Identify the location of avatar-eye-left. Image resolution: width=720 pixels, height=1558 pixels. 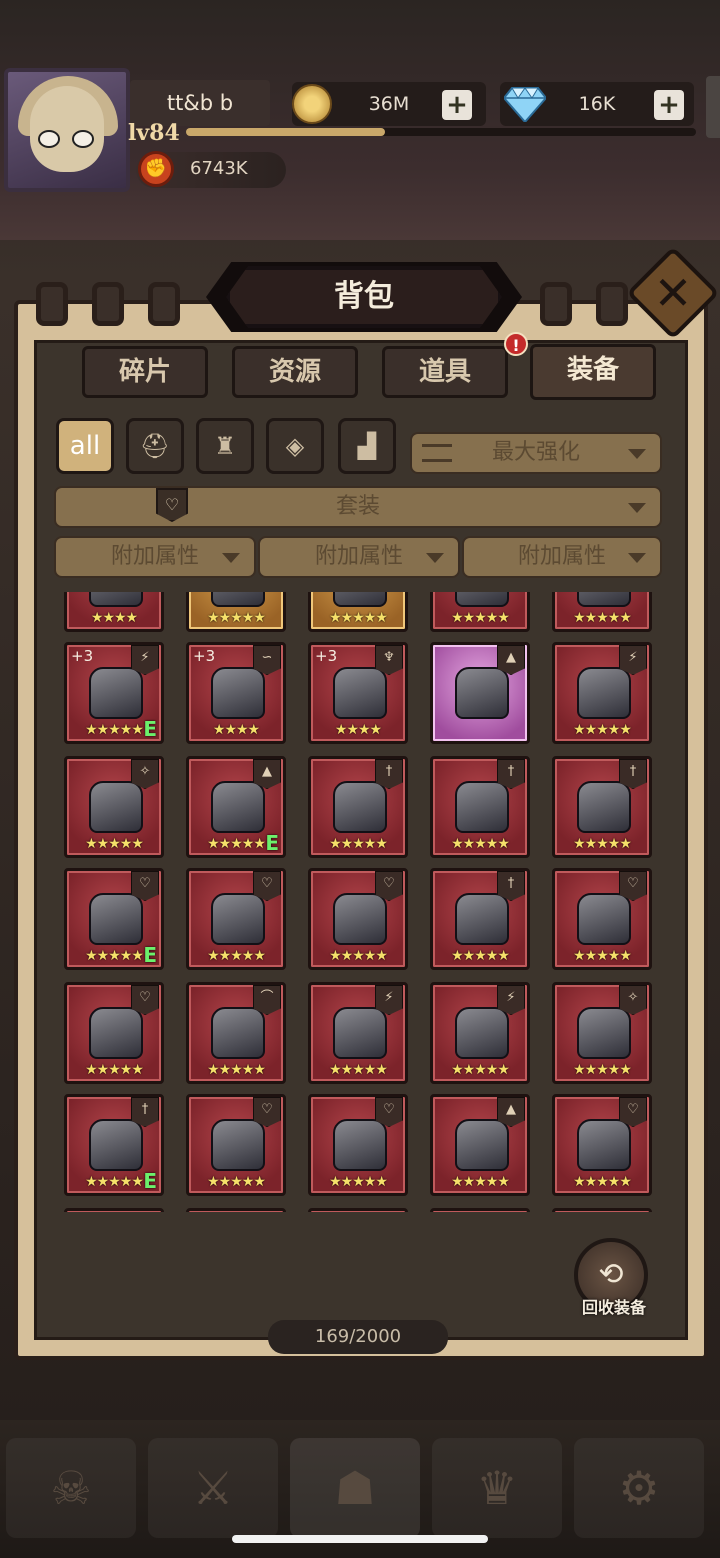
(49, 139).